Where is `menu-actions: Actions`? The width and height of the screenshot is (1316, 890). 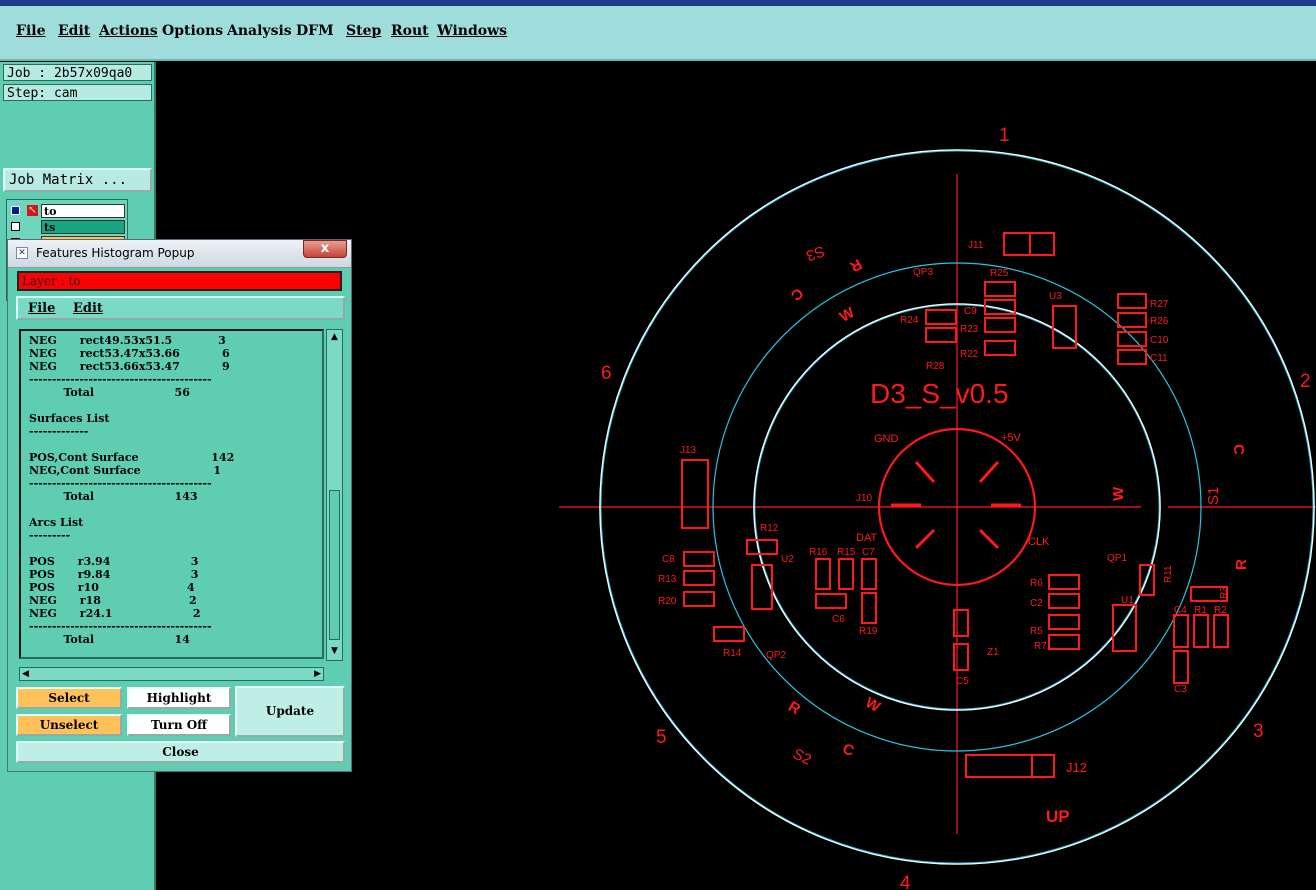
menu-actions: Actions is located at coordinates (128, 31).